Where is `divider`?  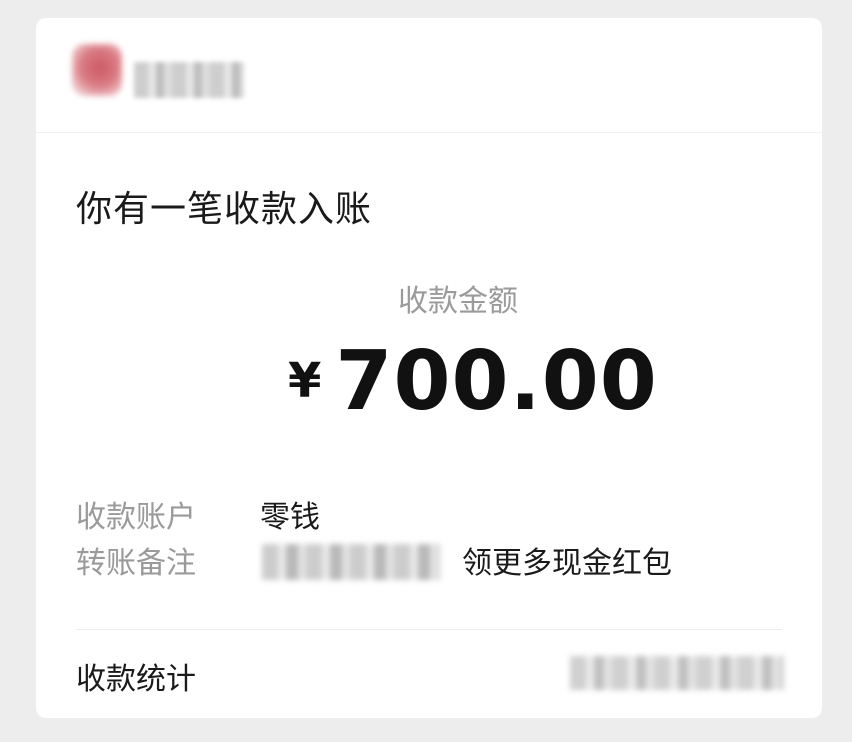
divider is located at coordinates (429, 629).